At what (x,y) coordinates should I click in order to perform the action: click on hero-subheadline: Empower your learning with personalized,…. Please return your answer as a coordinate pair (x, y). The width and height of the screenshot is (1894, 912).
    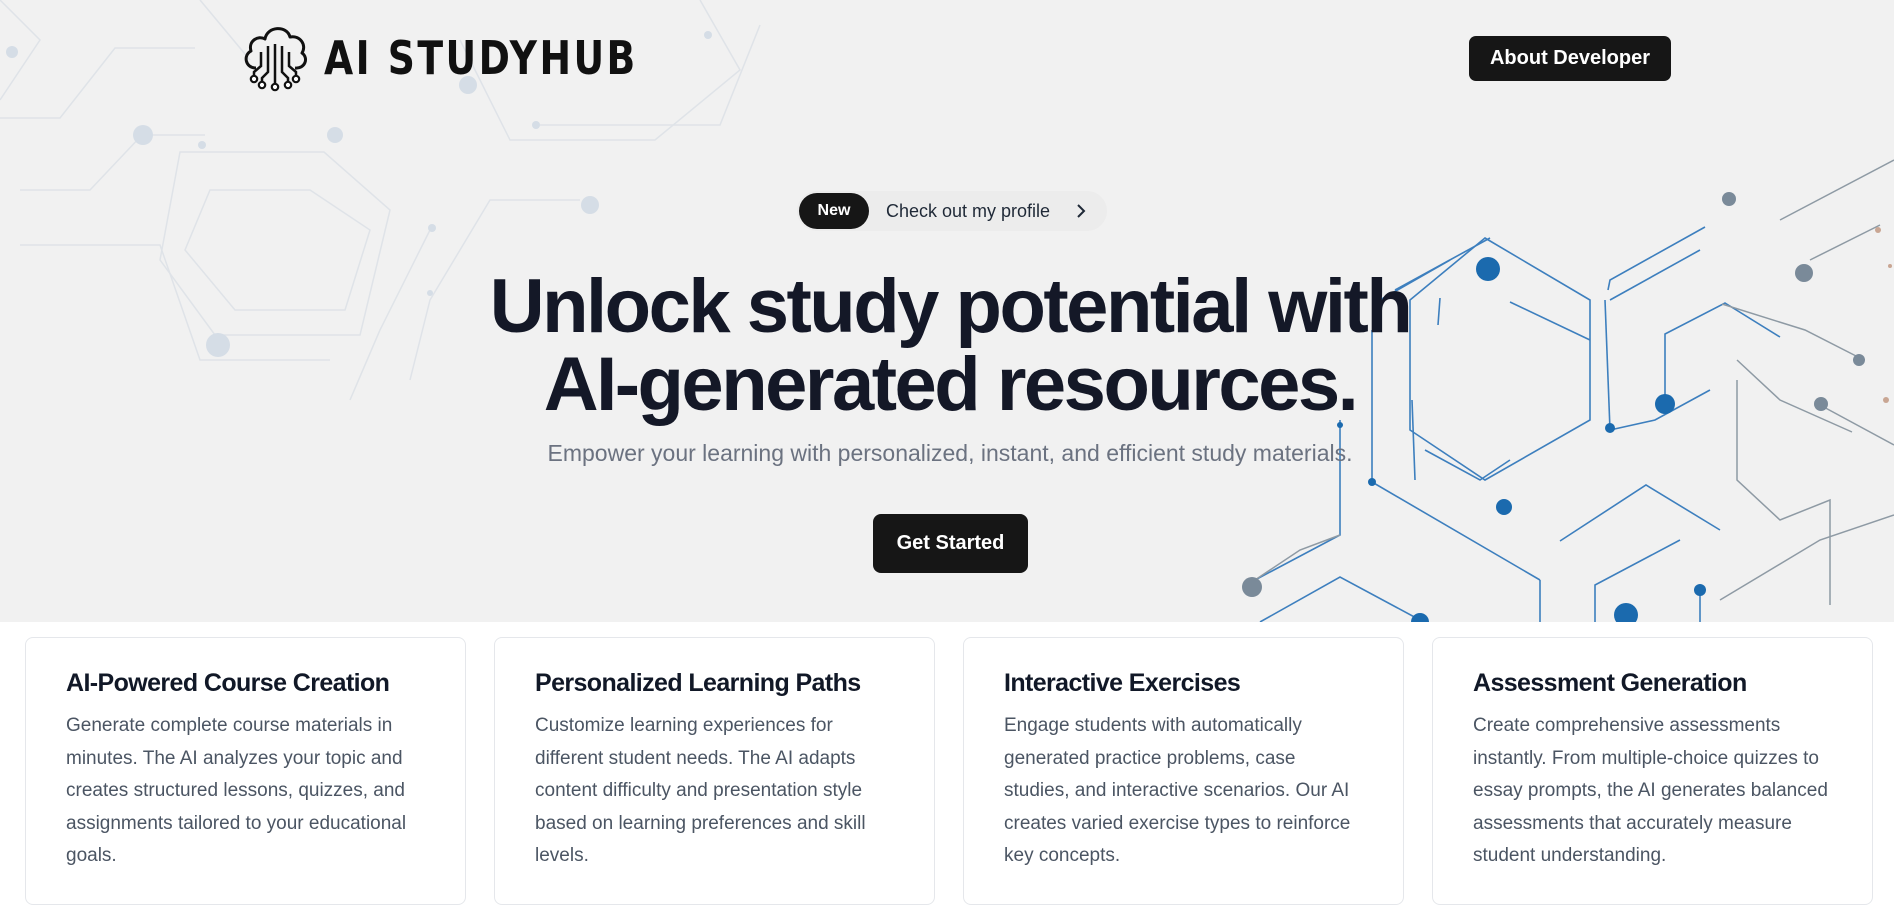
    Looking at the image, I should click on (950, 453).